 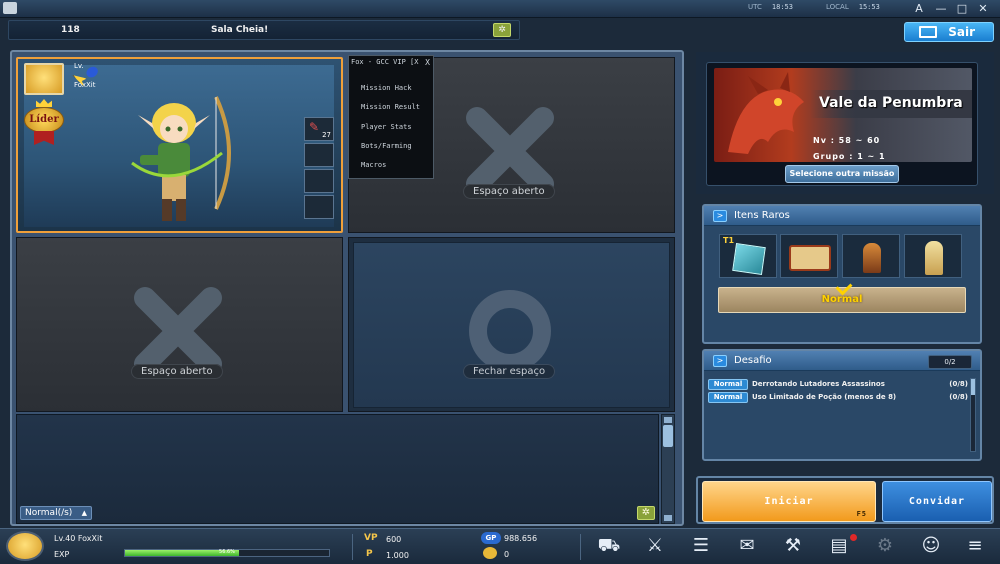 What do you see at coordinates (919, 9) in the screenshot?
I see `font-size-button: A` at bounding box center [919, 9].